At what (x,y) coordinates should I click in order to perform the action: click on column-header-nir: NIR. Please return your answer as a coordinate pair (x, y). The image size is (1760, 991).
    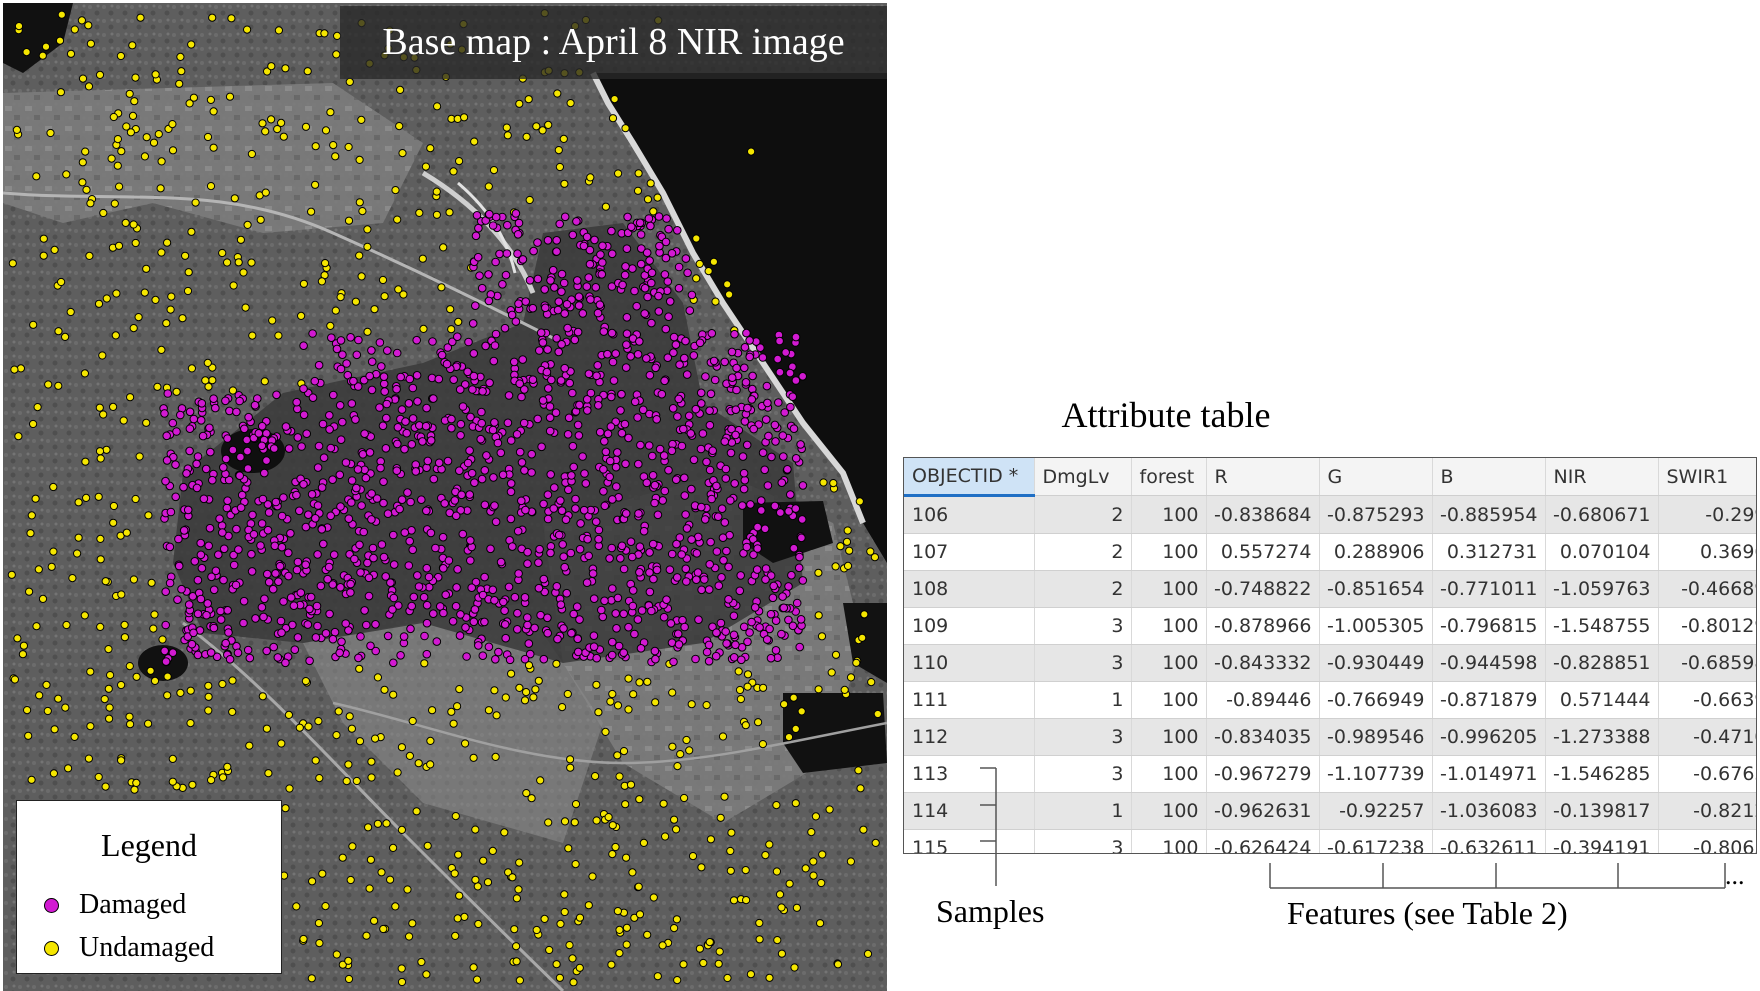
    Looking at the image, I should click on (1602, 477).